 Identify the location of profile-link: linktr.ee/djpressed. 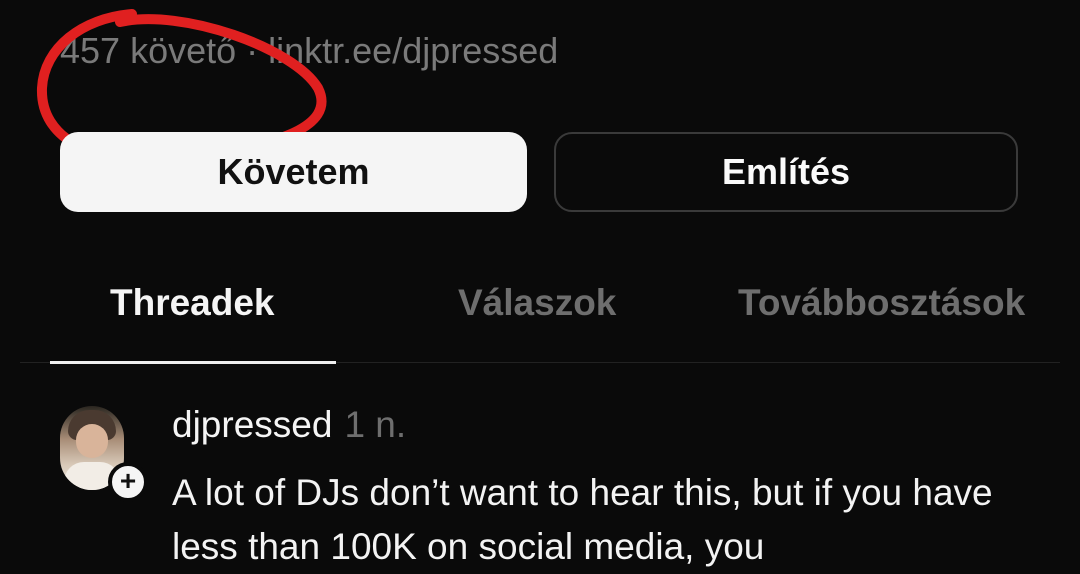
(413, 50).